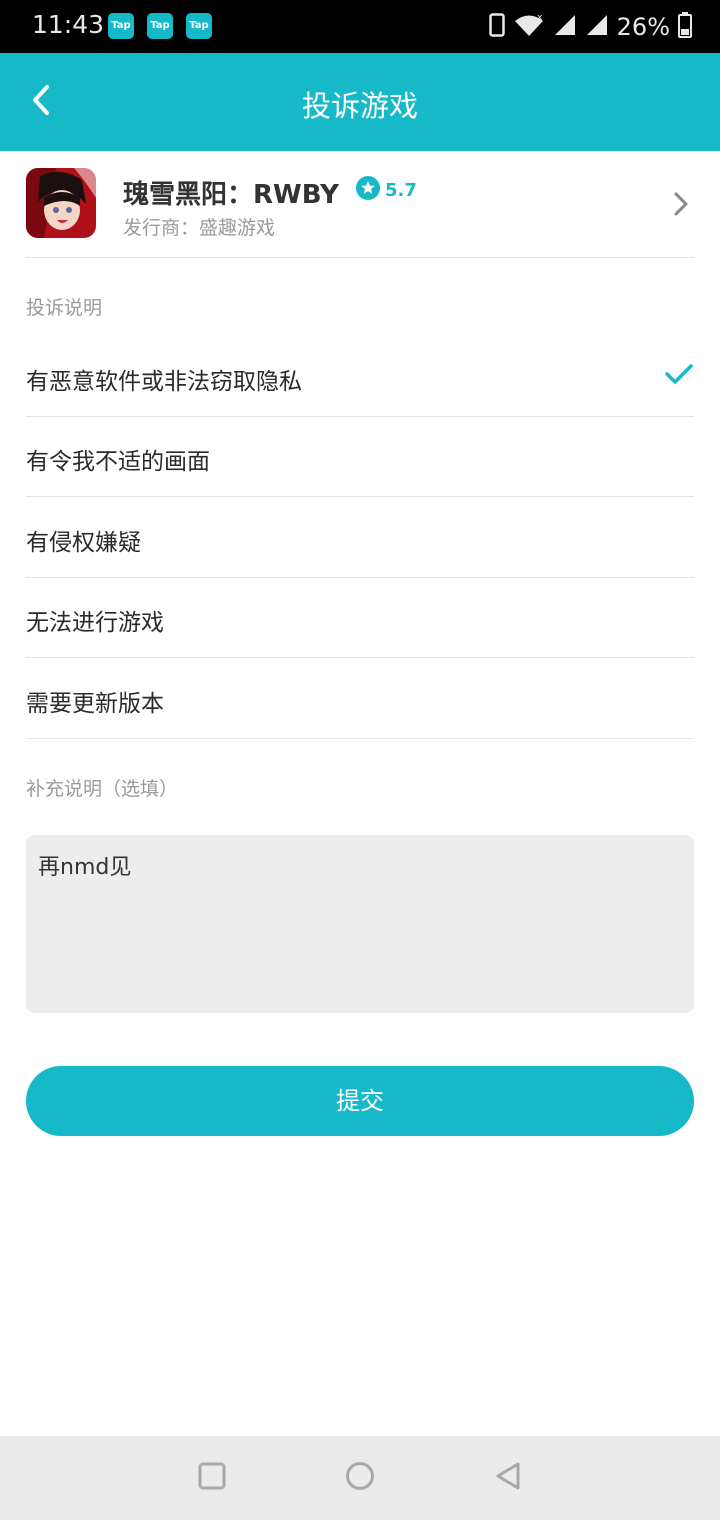  I want to click on back-icon, so click(508, 1478).